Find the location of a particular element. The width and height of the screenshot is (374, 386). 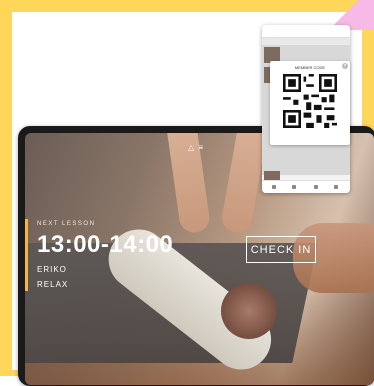

qr-code-icon is located at coordinates (310, 101).